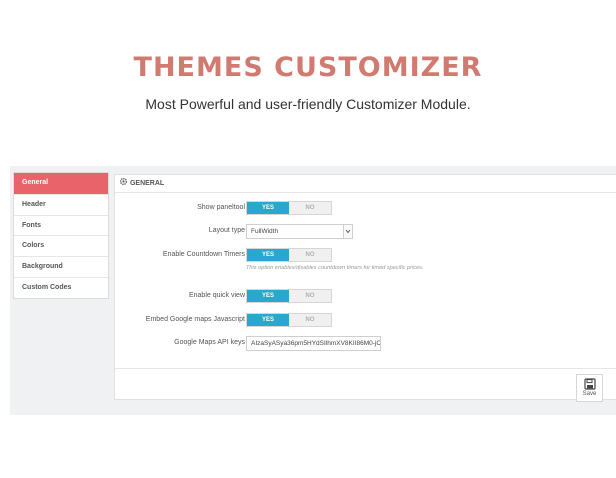 Image resolution: width=616 pixels, height=478 pixels. What do you see at coordinates (308, 67) in the screenshot?
I see `hero-title: THEMES CUSTOMIZER` at bounding box center [308, 67].